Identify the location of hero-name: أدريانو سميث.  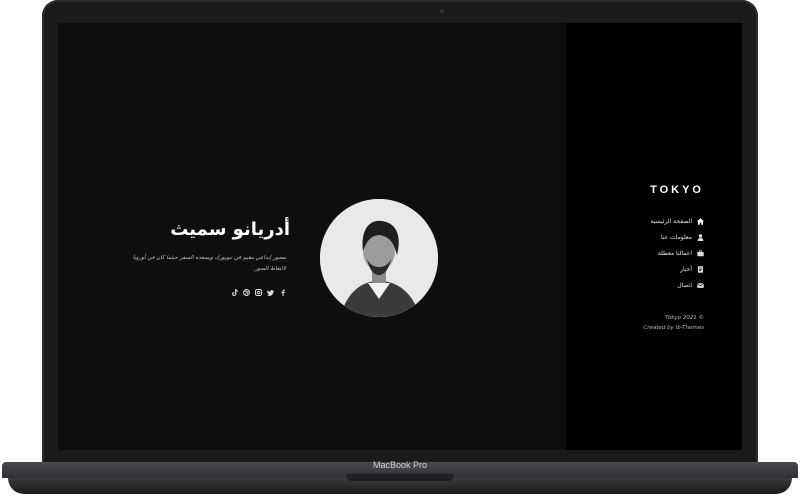
(230, 229).